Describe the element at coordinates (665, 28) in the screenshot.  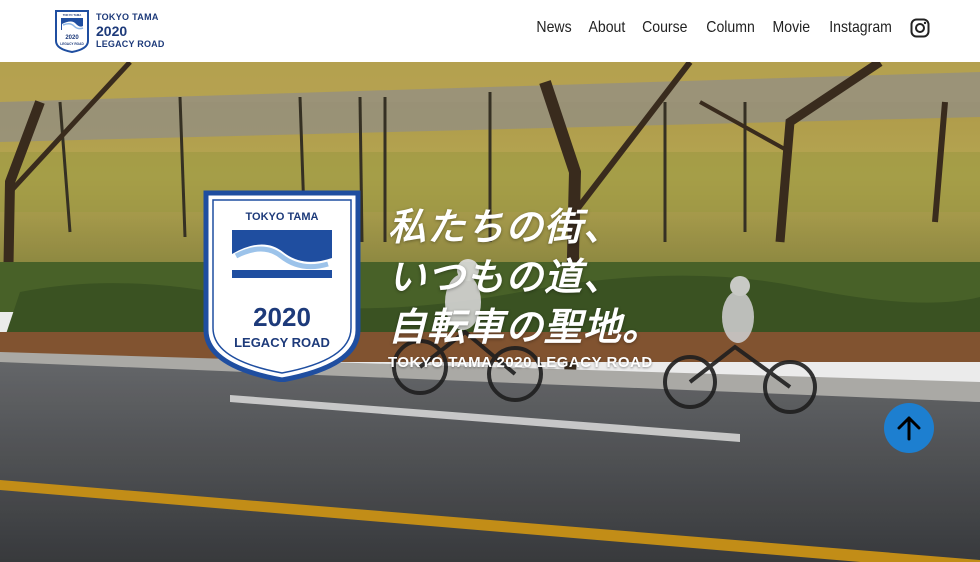
I see `nav-course: Course` at that location.